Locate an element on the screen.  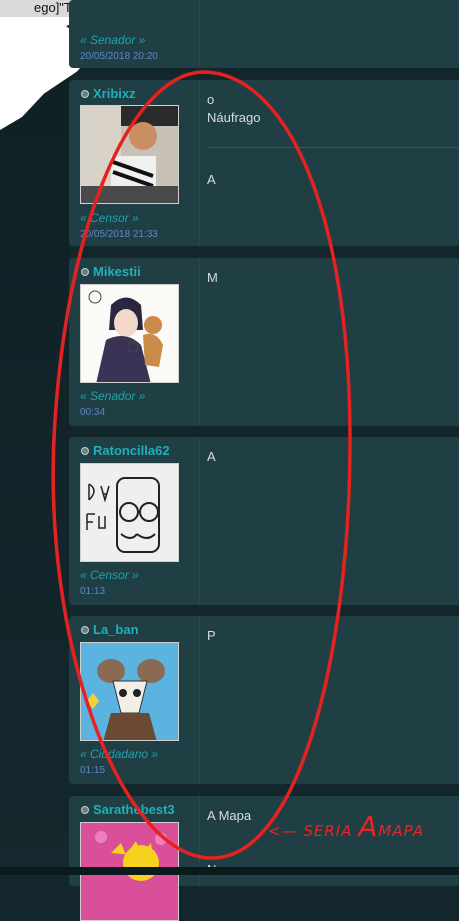
post-date: 01:13 is located at coordinates (93, 591).